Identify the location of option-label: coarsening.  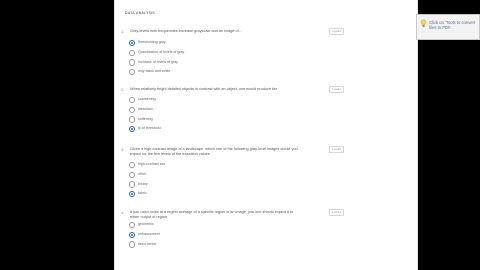
(147, 99).